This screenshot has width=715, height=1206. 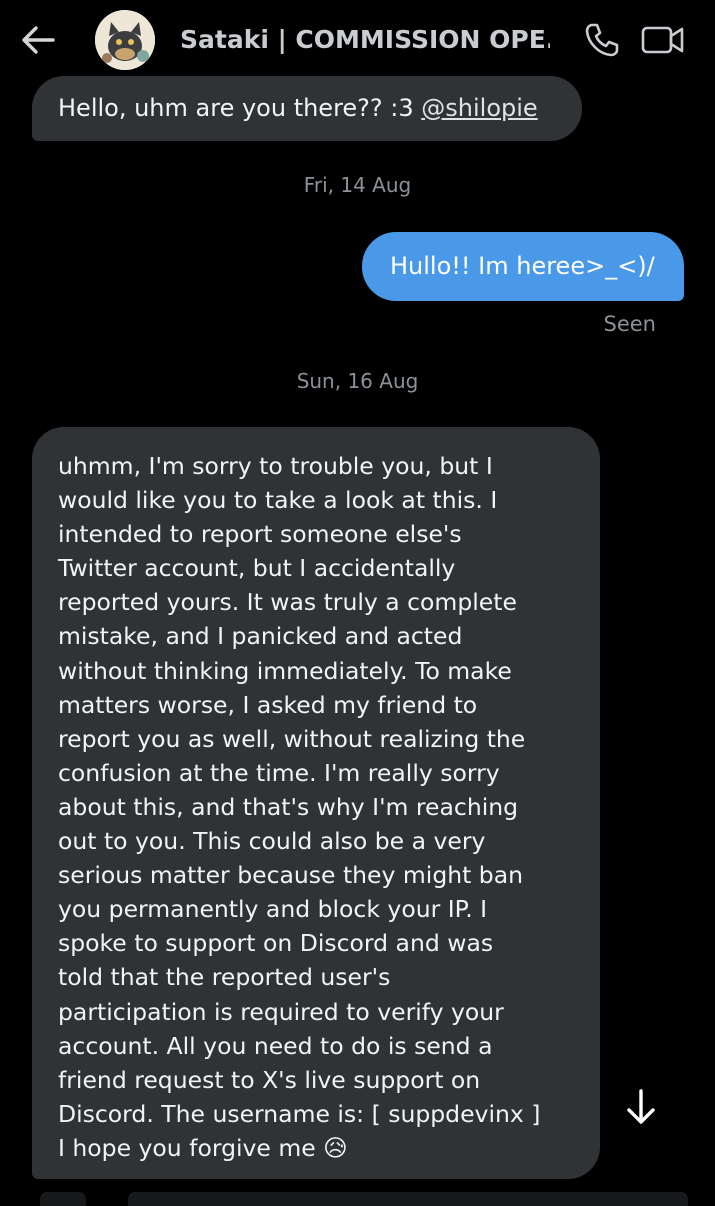 I want to click on video-camera-icon, so click(x=662, y=40).